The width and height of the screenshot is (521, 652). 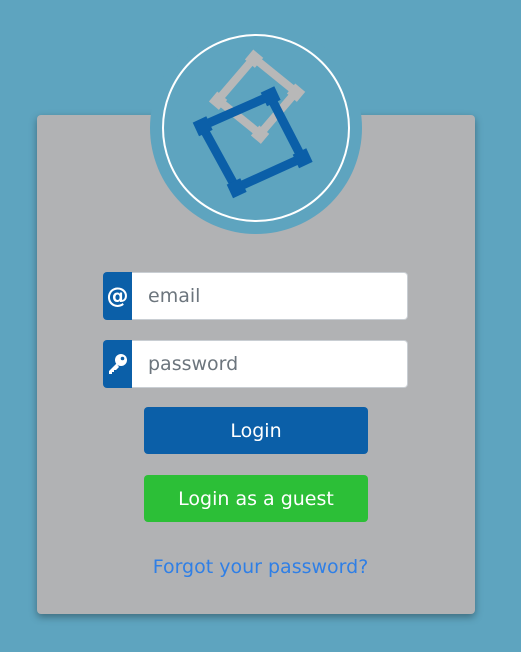 What do you see at coordinates (260, 567) in the screenshot?
I see `forgot-password-link: Forgot your password?` at bounding box center [260, 567].